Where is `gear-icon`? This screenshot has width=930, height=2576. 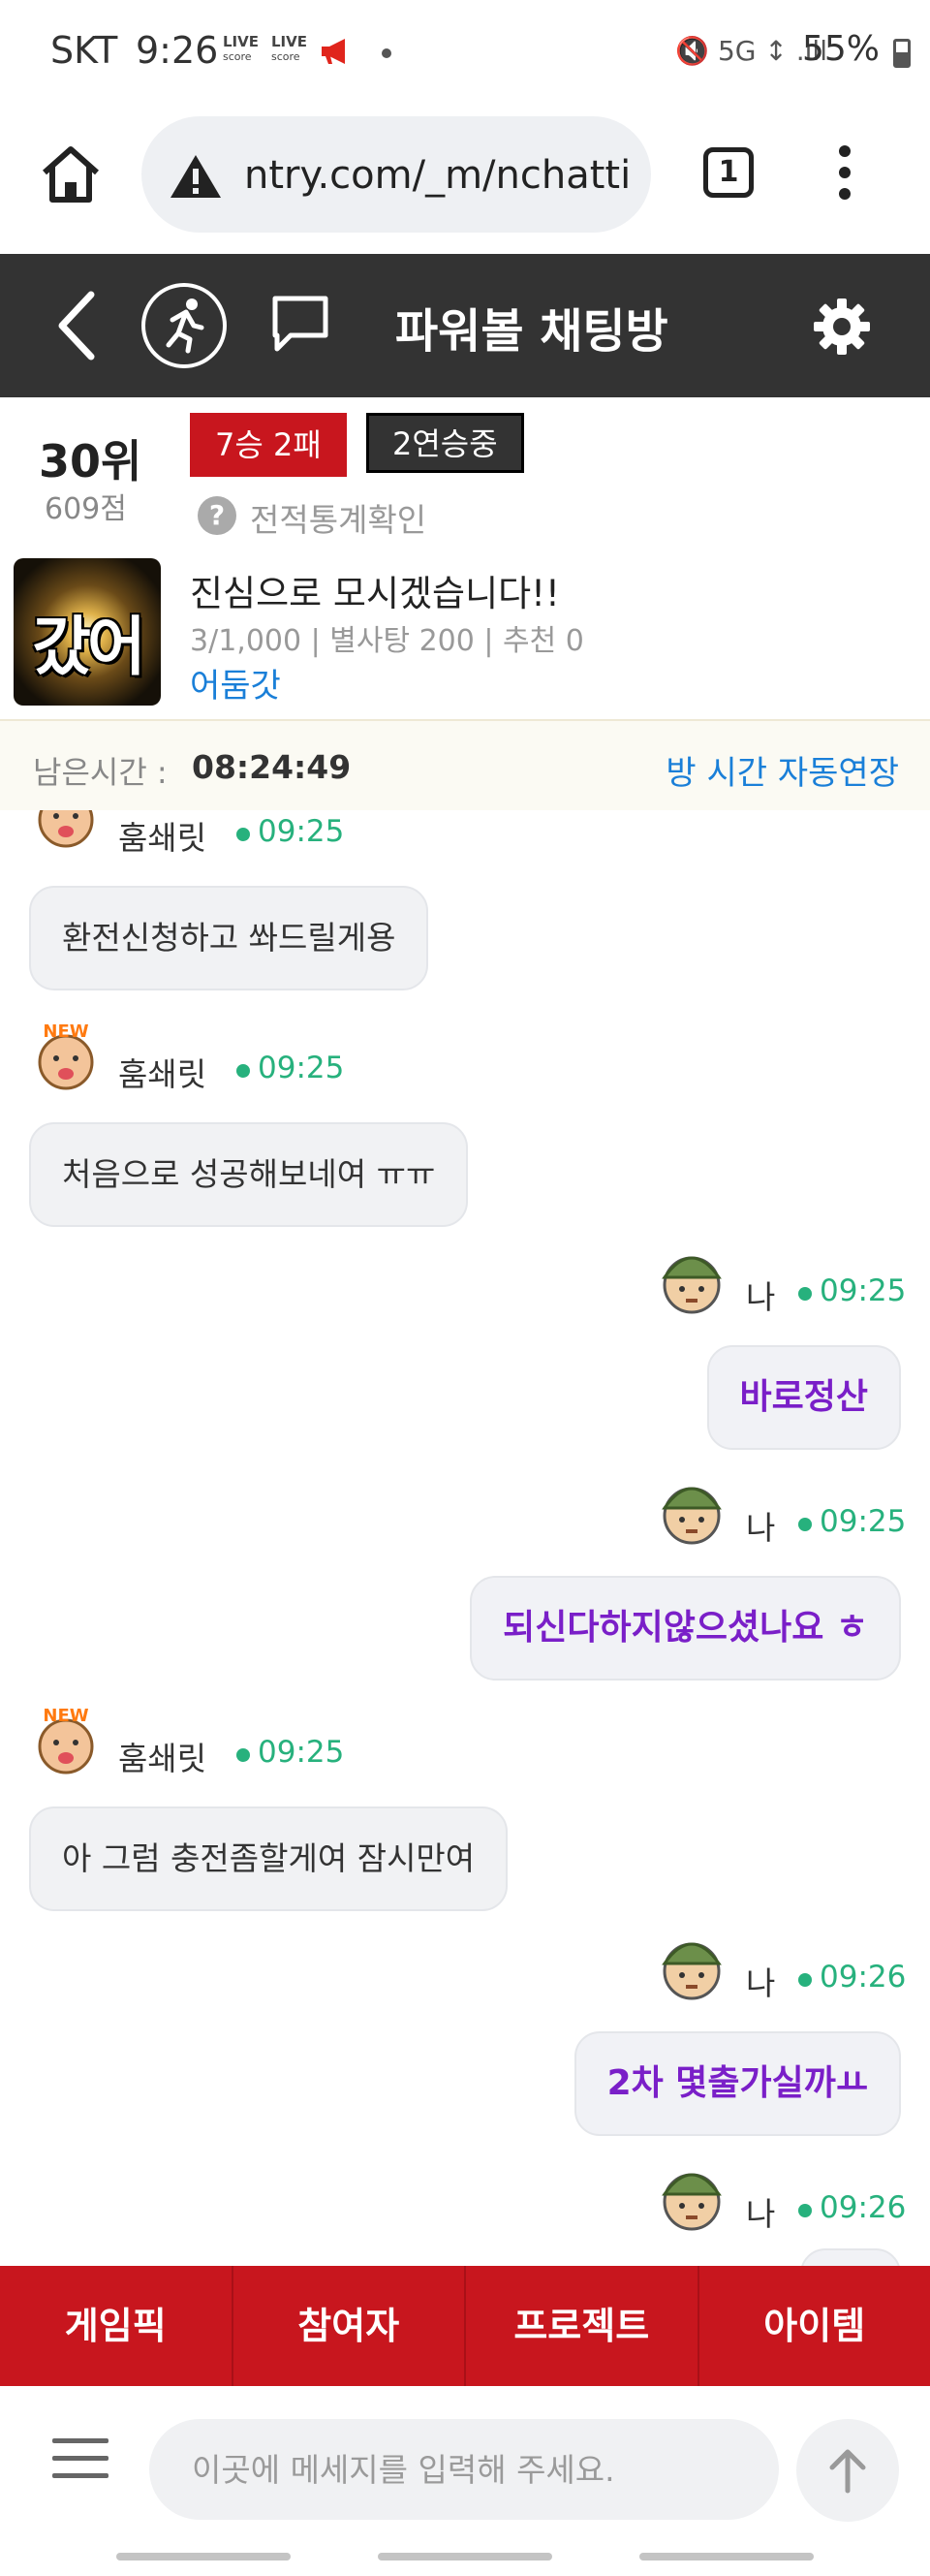 gear-icon is located at coordinates (842, 327).